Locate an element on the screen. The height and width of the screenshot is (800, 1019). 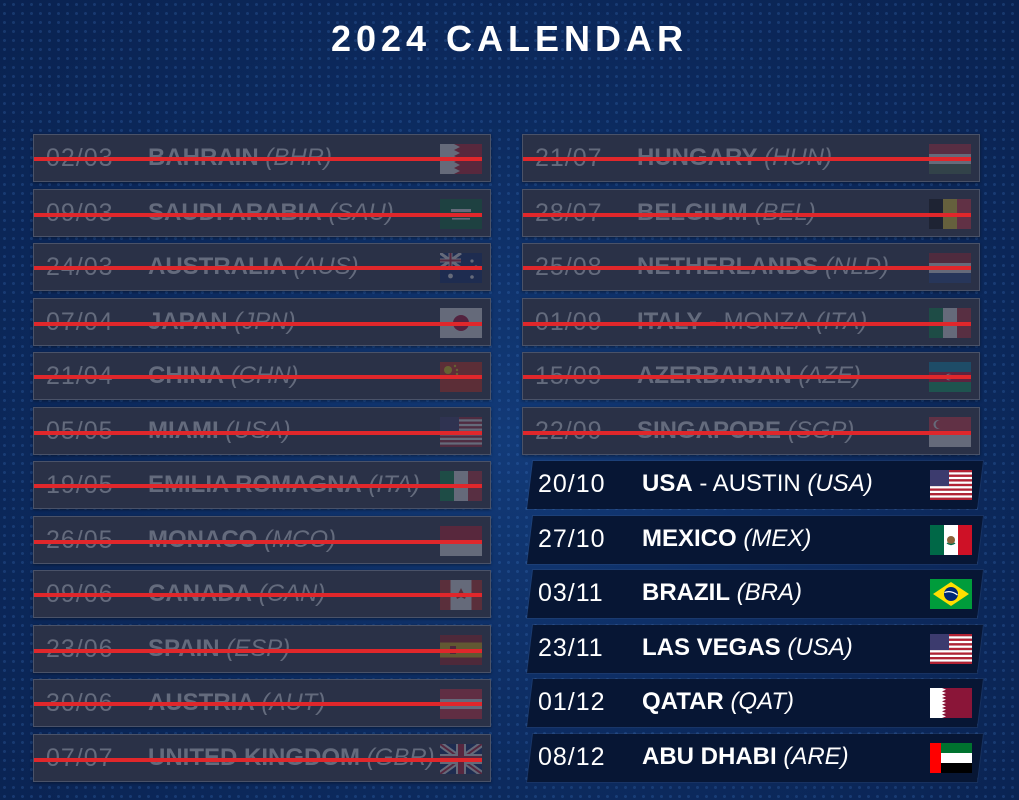
race-row: 01/12 QATAR (QAT) is located at coordinates (755, 703).